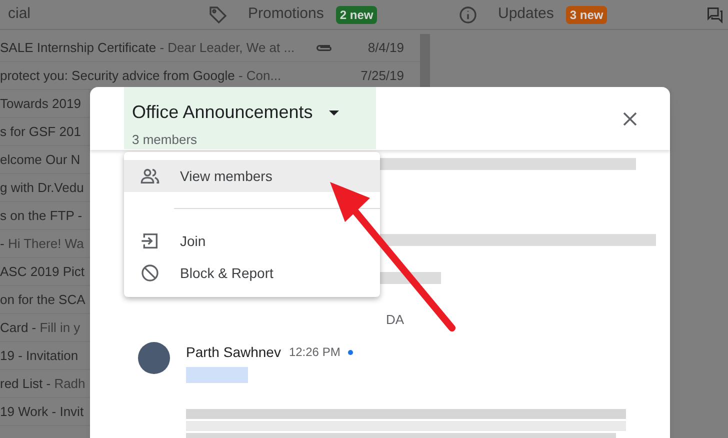 This screenshot has height=438, width=728. I want to click on email-subject: SALE Internship Certificate, so click(78, 47).